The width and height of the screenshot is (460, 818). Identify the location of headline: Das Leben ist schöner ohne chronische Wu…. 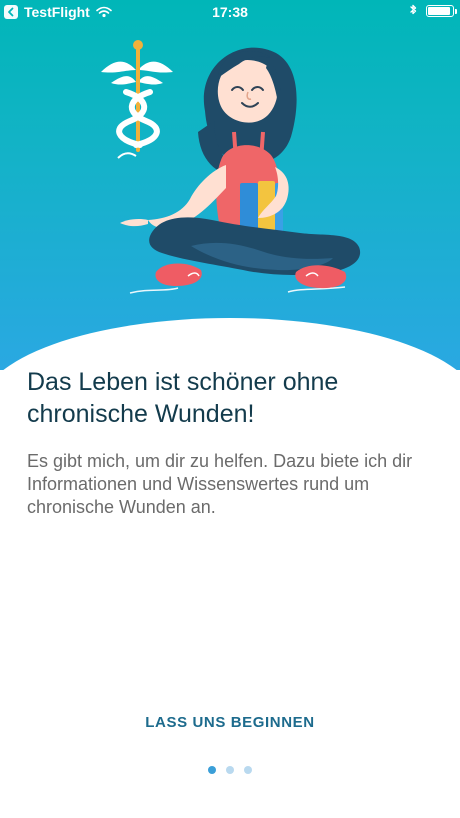
(183, 398).